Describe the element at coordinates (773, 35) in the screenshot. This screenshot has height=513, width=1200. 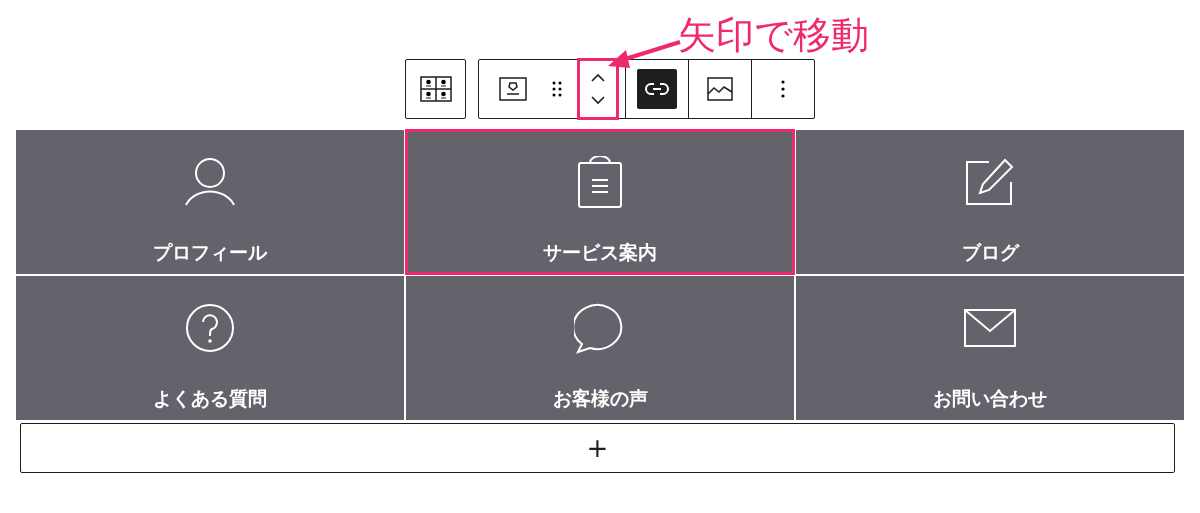
I see `annotation-label: 矢印で移動` at that location.